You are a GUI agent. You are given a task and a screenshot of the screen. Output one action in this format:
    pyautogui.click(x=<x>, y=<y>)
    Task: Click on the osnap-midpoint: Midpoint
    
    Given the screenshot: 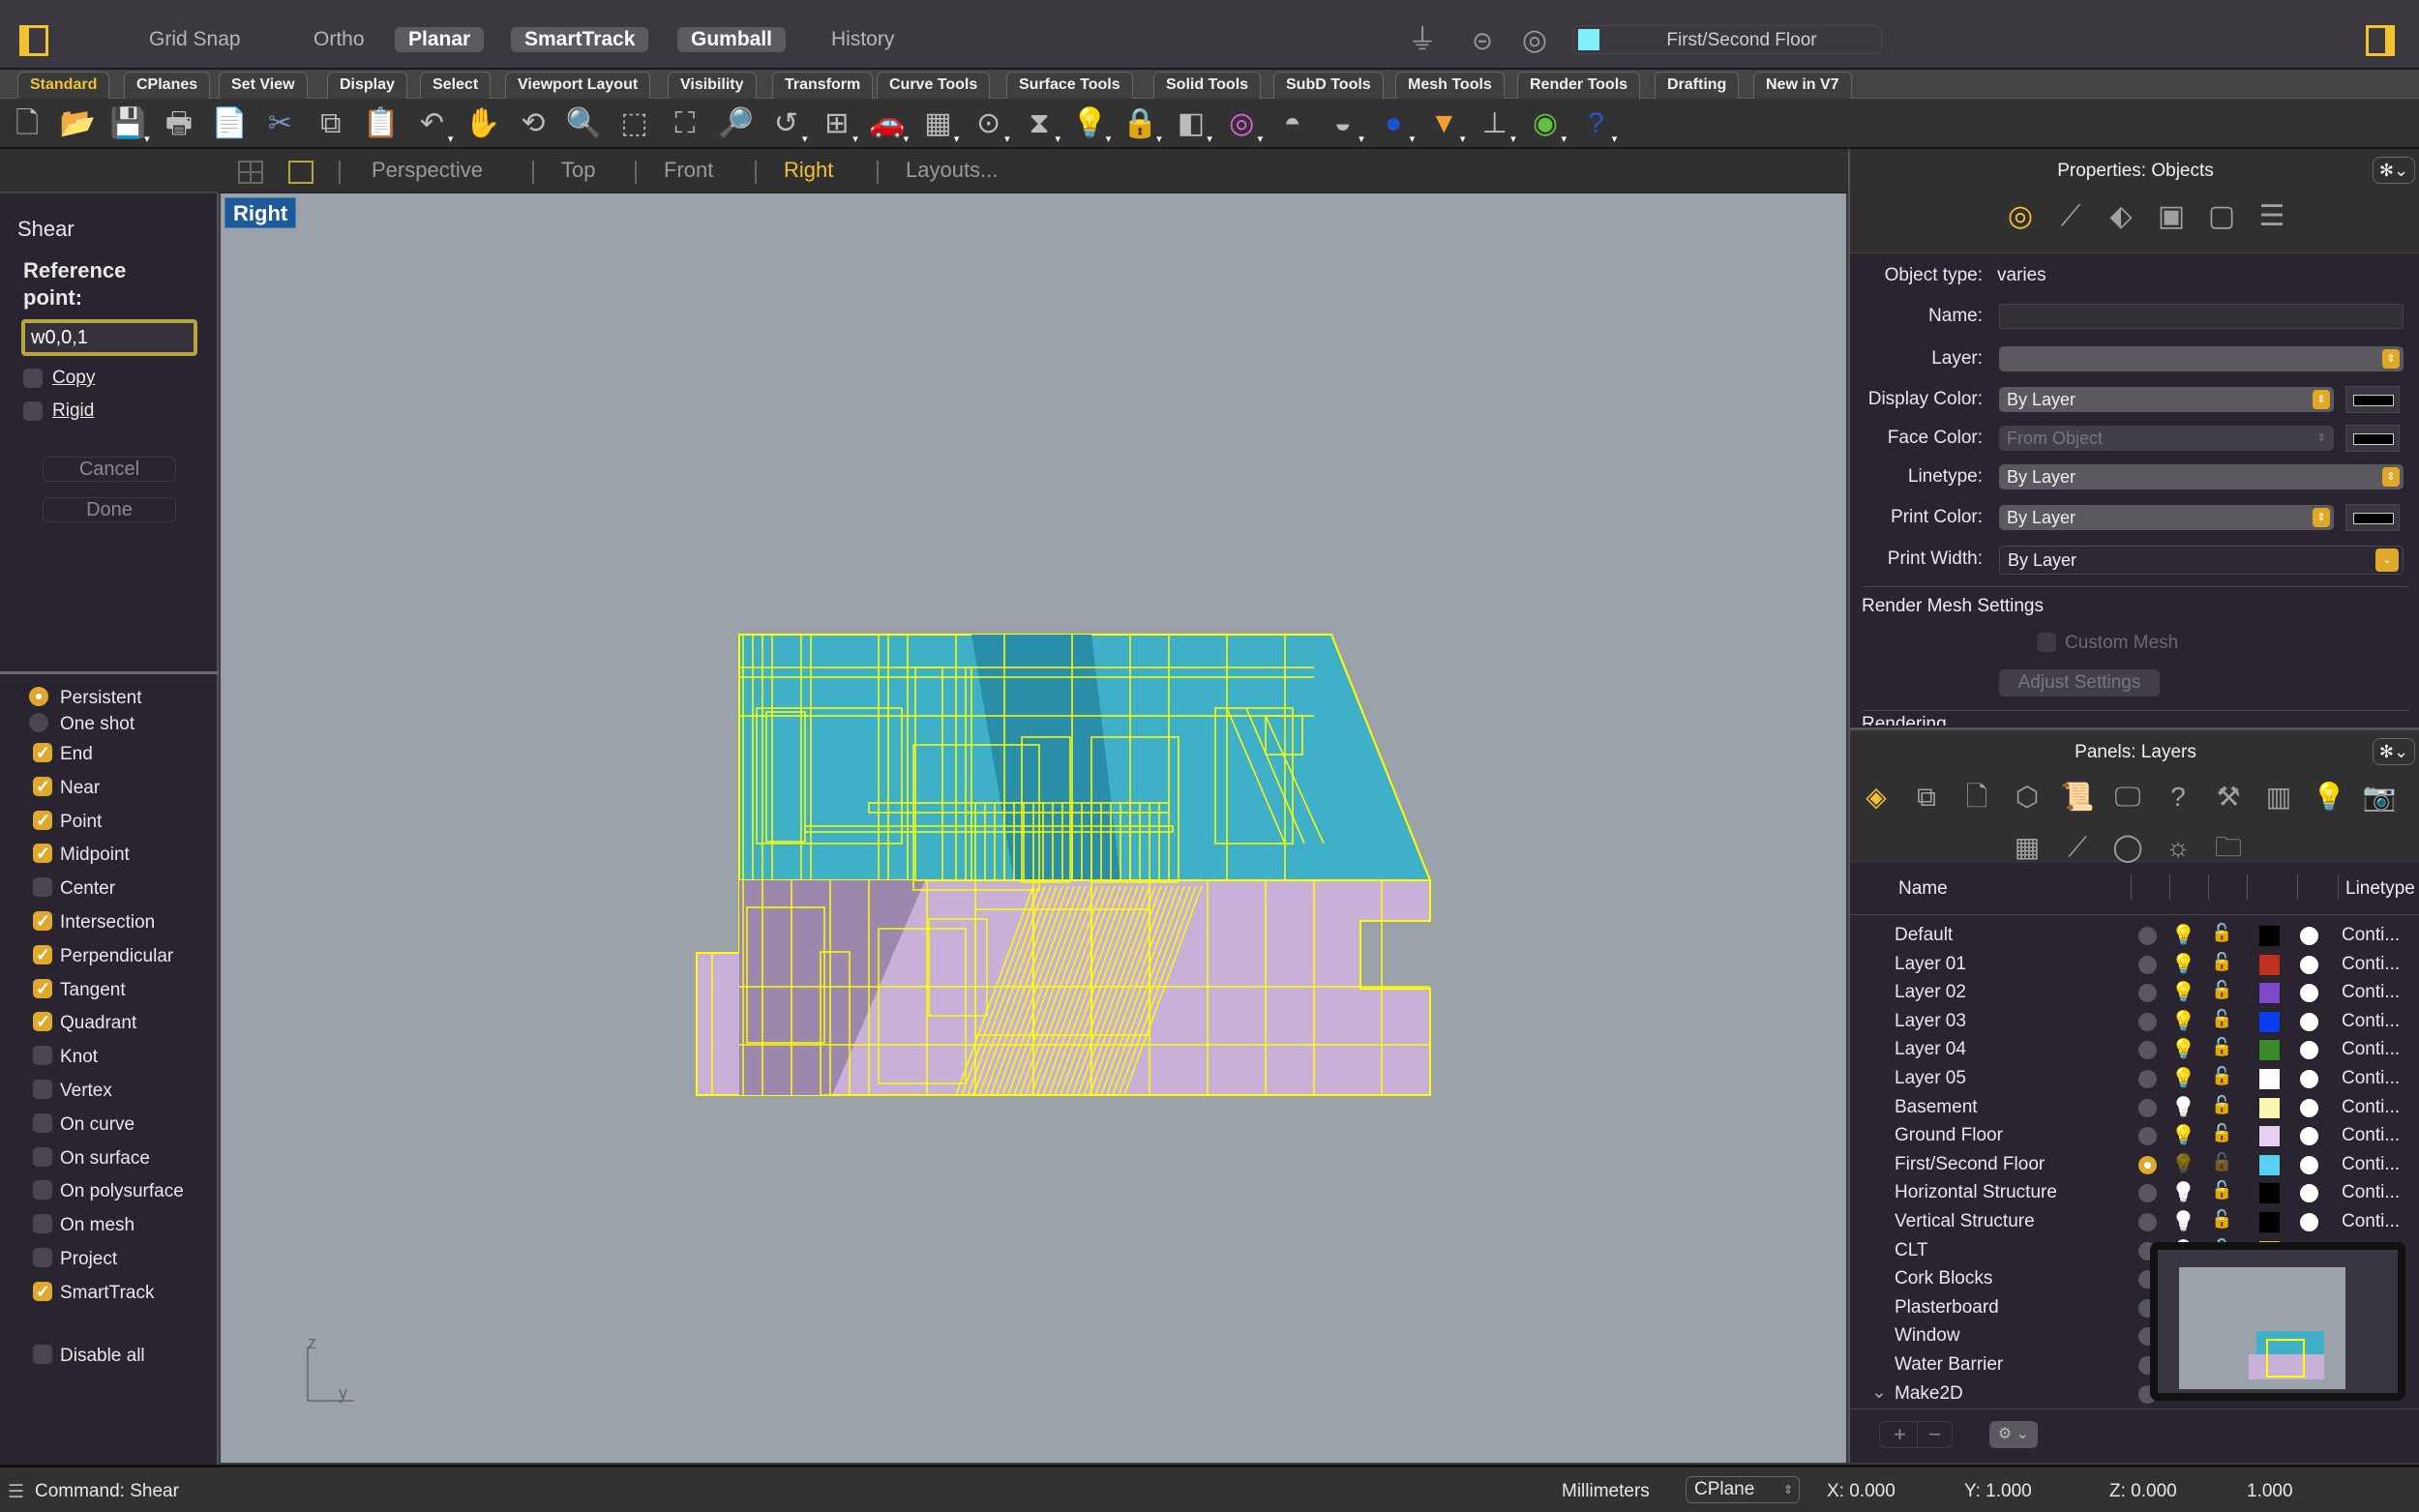 What is the action you would take?
    pyautogui.click(x=82, y=855)
    